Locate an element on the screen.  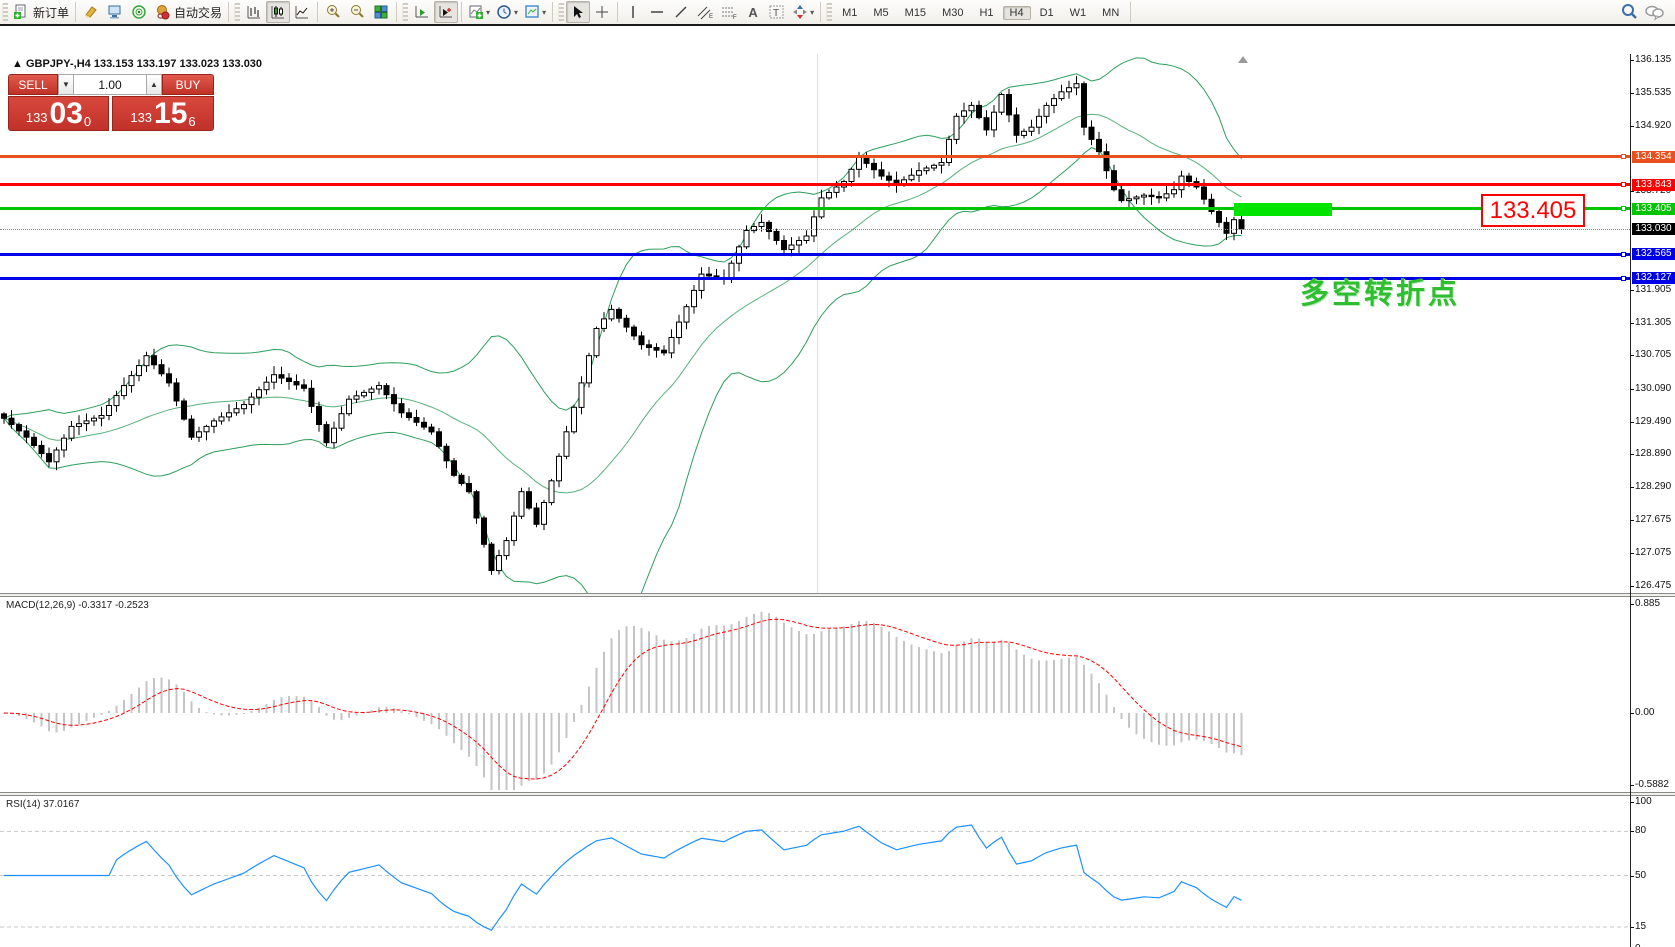
volume-decrease-button: ▼ is located at coordinates (66, 84).